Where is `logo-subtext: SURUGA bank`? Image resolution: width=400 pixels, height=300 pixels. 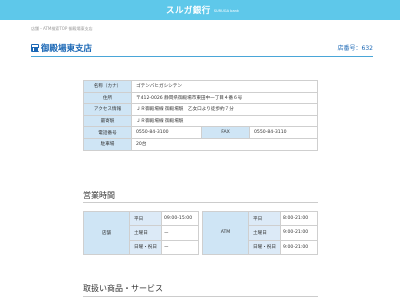
logo-subtext: SURUGA bank is located at coordinates (226, 11).